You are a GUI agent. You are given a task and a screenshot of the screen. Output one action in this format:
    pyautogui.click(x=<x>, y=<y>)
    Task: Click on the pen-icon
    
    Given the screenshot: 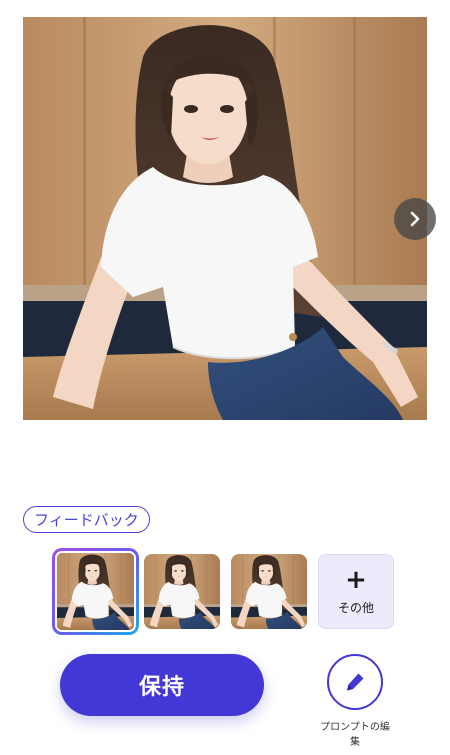 What is the action you would take?
    pyautogui.click(x=355, y=682)
    